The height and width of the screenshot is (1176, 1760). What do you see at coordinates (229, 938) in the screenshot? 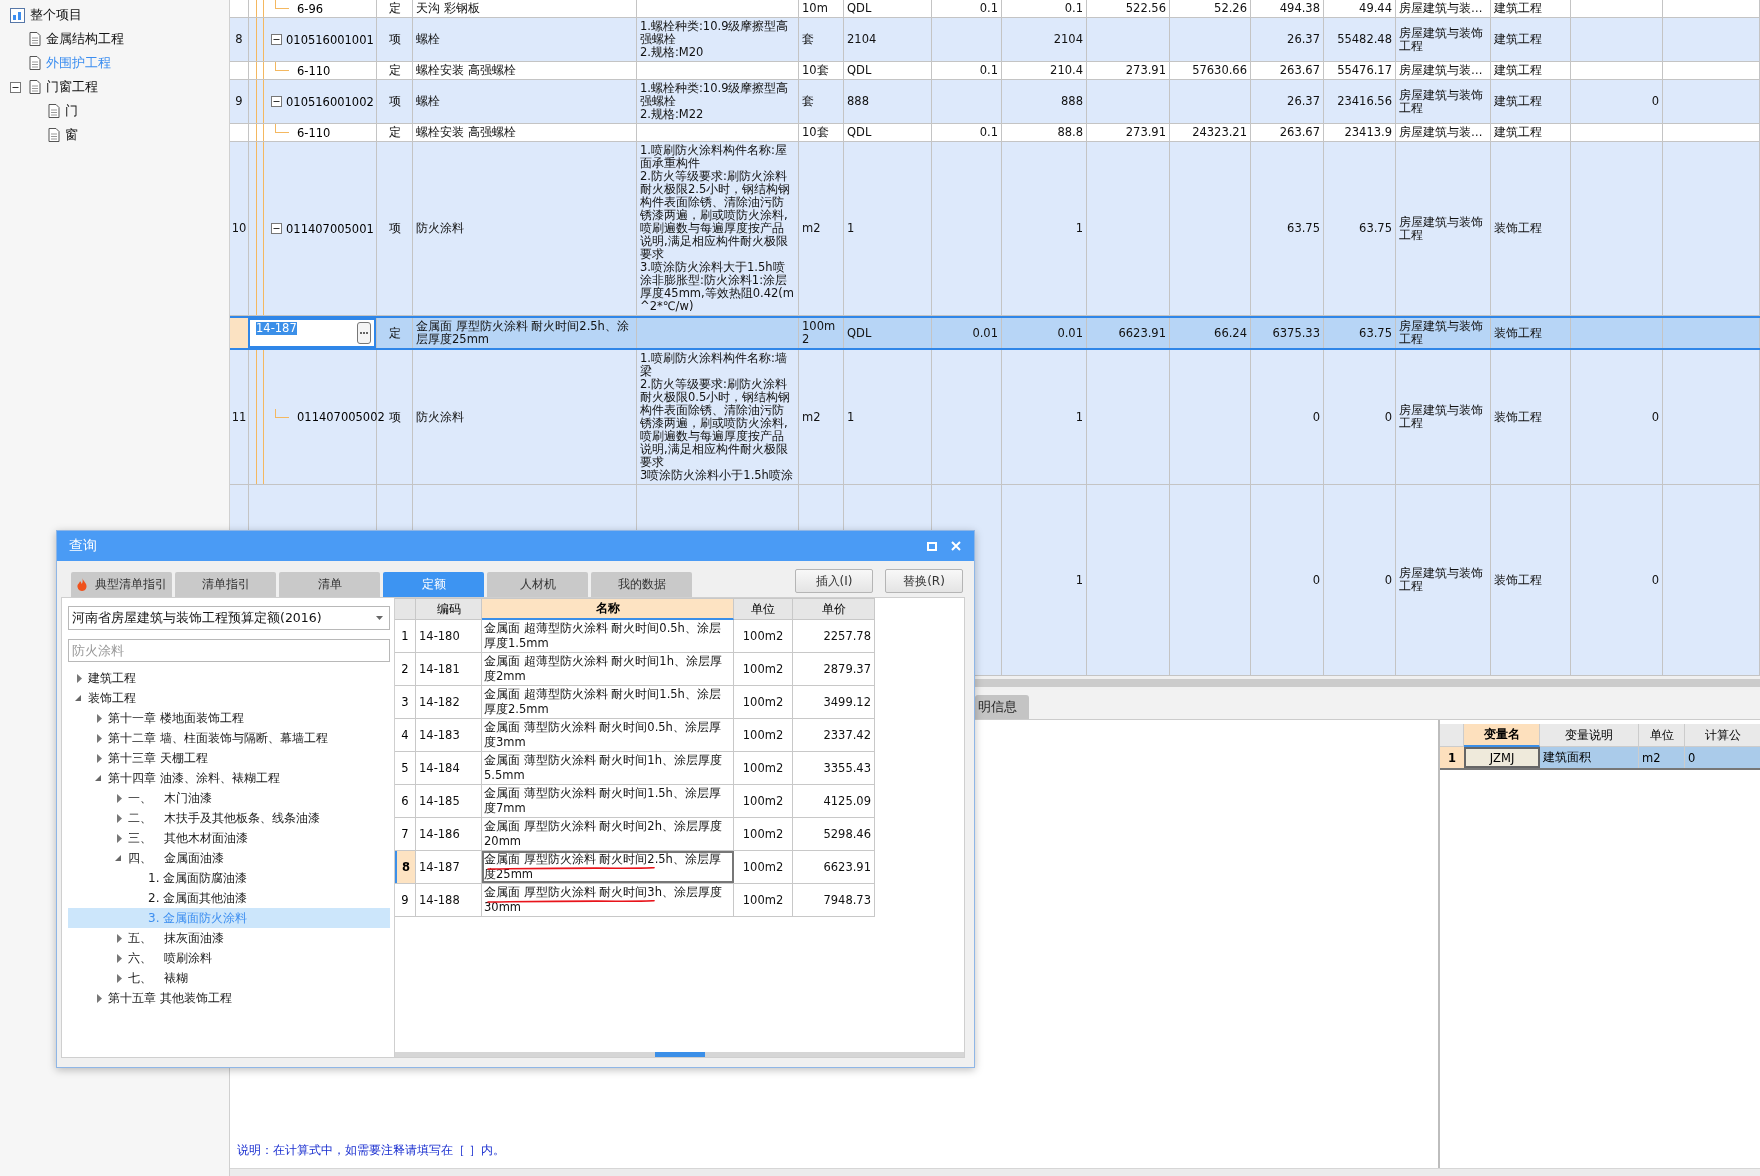
I see `tree-item: 五、 抹灰面油漆` at bounding box center [229, 938].